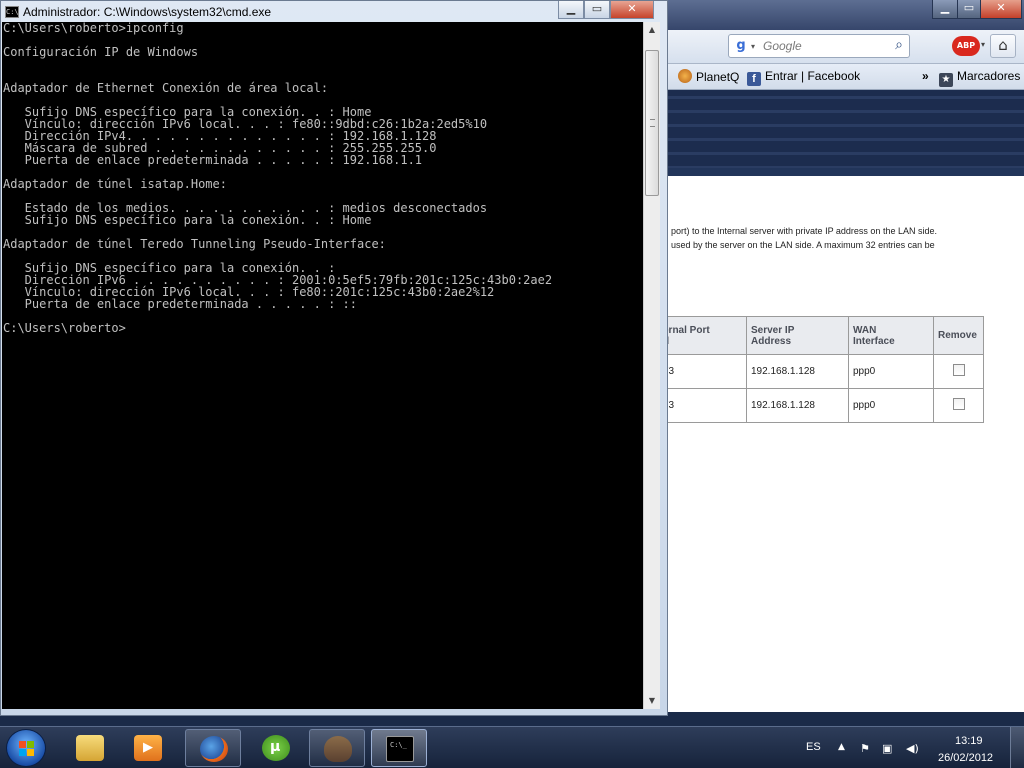  I want to click on search-engine-dropdown-icon: ▾, so click(753, 46).